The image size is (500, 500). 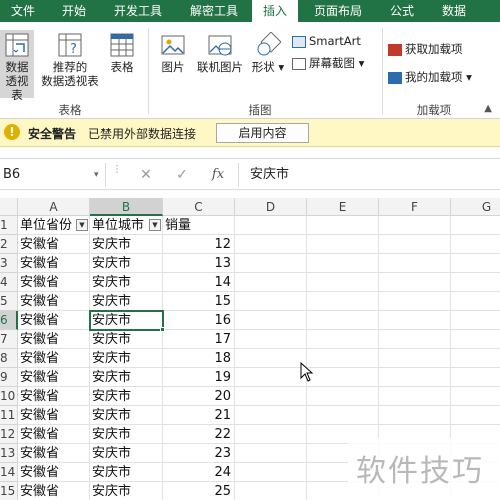 What do you see at coordinates (138, 11) in the screenshot?
I see `tab-developer: 开发工具` at bounding box center [138, 11].